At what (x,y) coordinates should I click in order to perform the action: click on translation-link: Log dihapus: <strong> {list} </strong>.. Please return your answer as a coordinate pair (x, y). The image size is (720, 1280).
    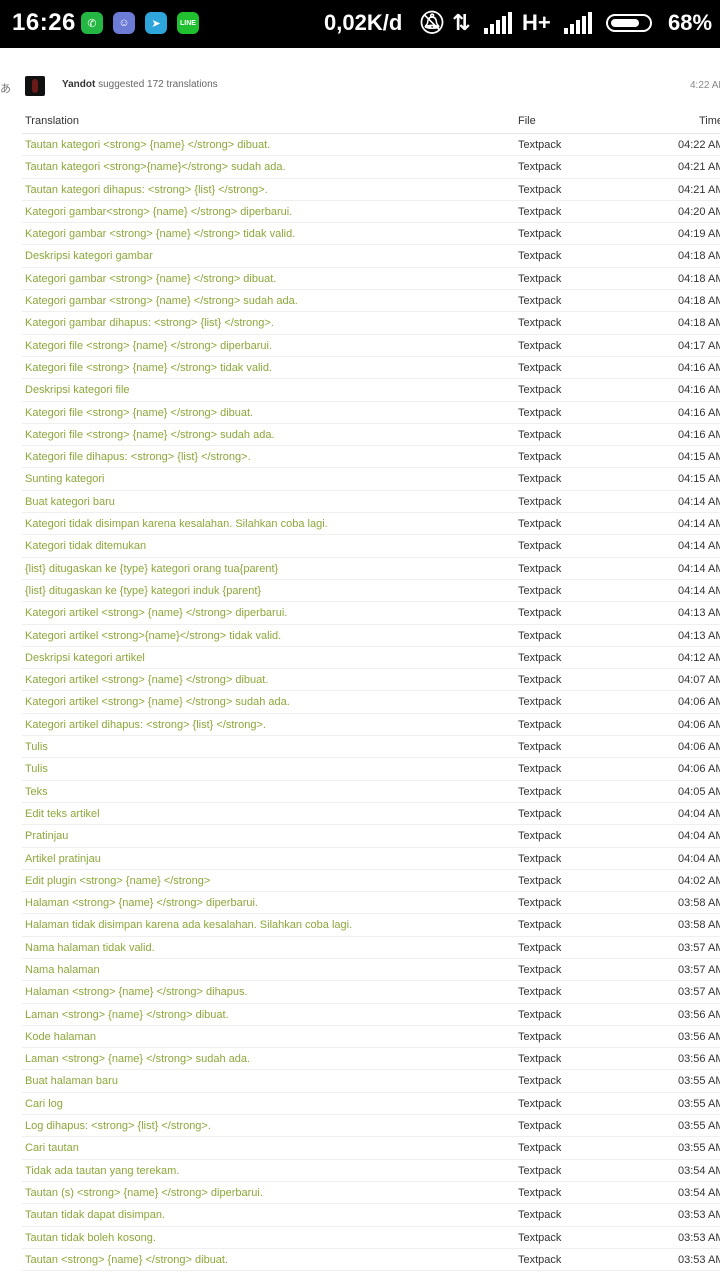
    Looking at the image, I should click on (118, 1126).